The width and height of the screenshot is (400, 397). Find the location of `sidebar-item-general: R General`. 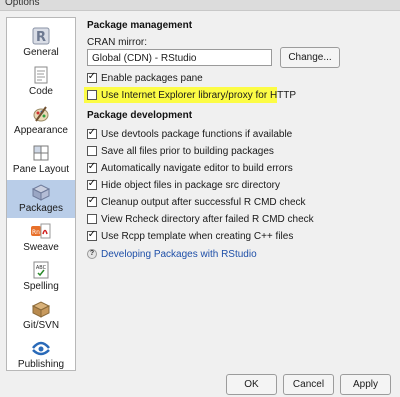

sidebar-item-general: R General is located at coordinates (41, 43).